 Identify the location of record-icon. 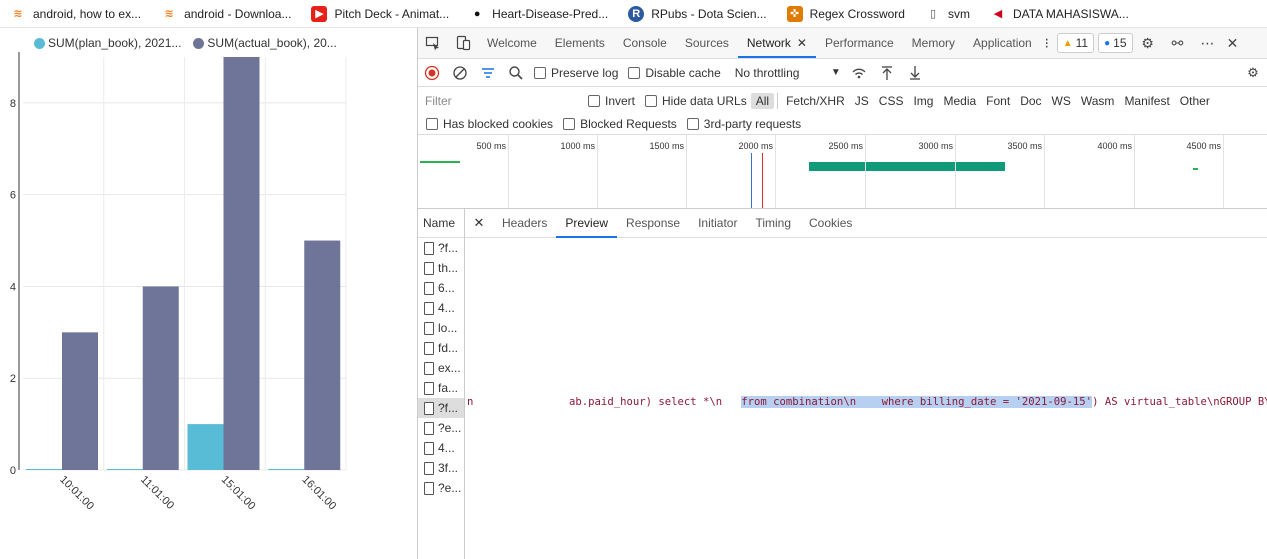
(432, 73).